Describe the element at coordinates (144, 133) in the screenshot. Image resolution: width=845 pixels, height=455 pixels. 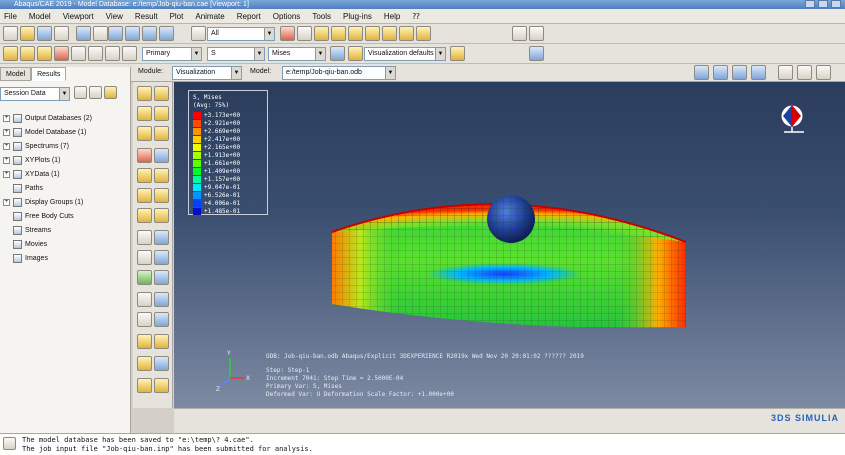
I see `material-orientation-icon` at that location.